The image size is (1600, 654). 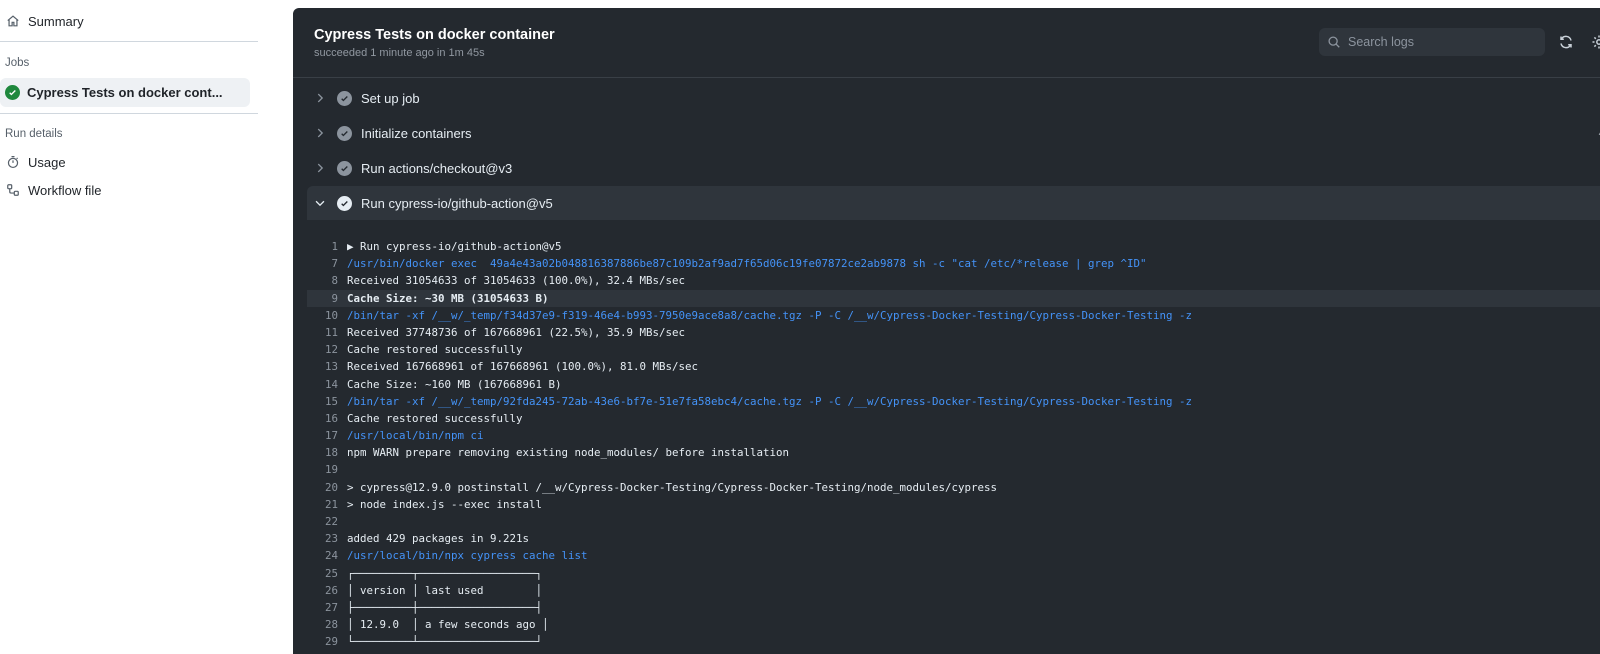 I want to click on log-line-number: 23, so click(x=327, y=538).